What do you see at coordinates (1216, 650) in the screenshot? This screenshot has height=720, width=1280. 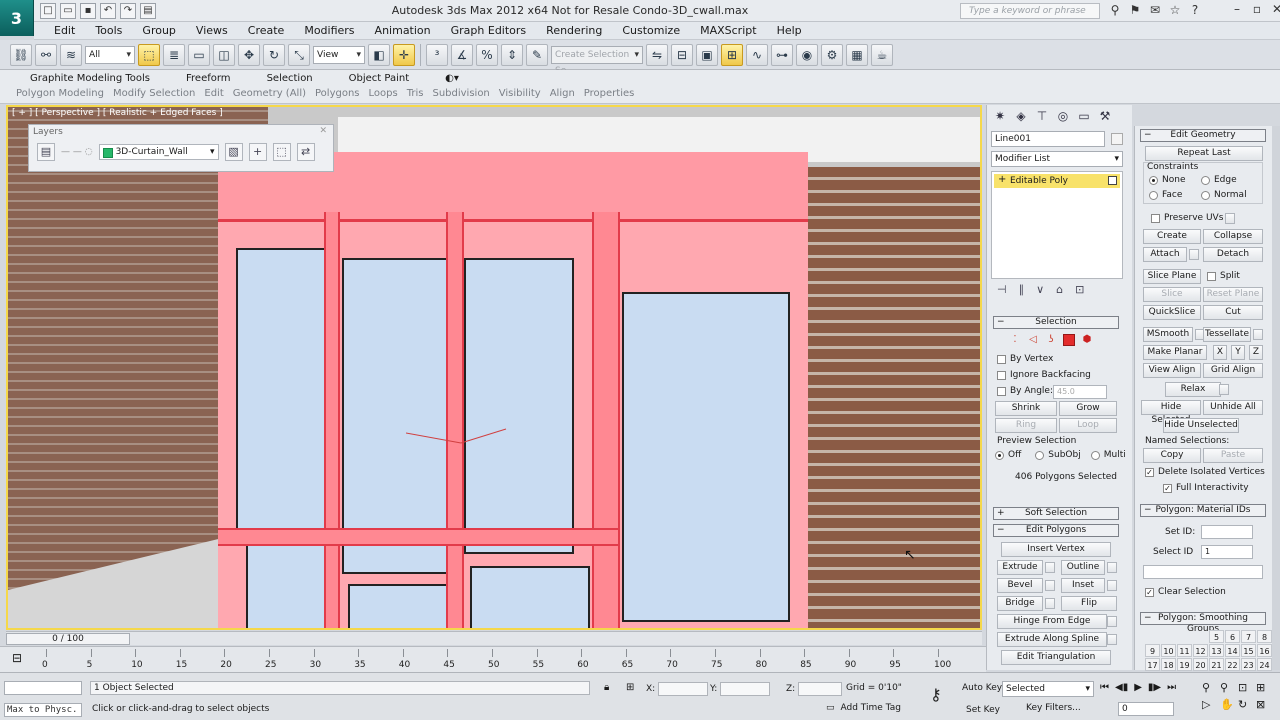 I see `smoothing-group-13: 13` at bounding box center [1216, 650].